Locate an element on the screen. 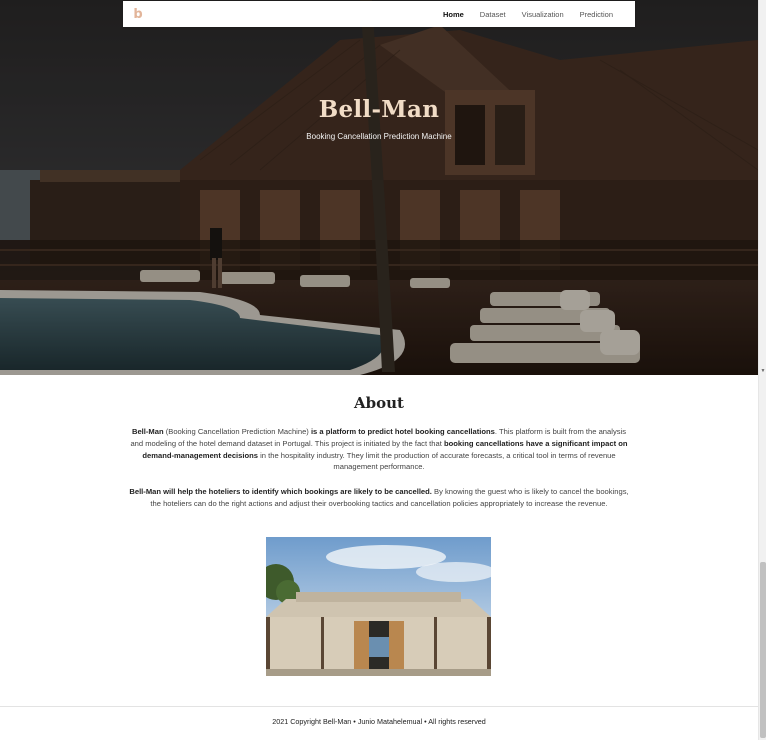 The image size is (766, 740). nav-visualization: Visualization is located at coordinates (543, 14).